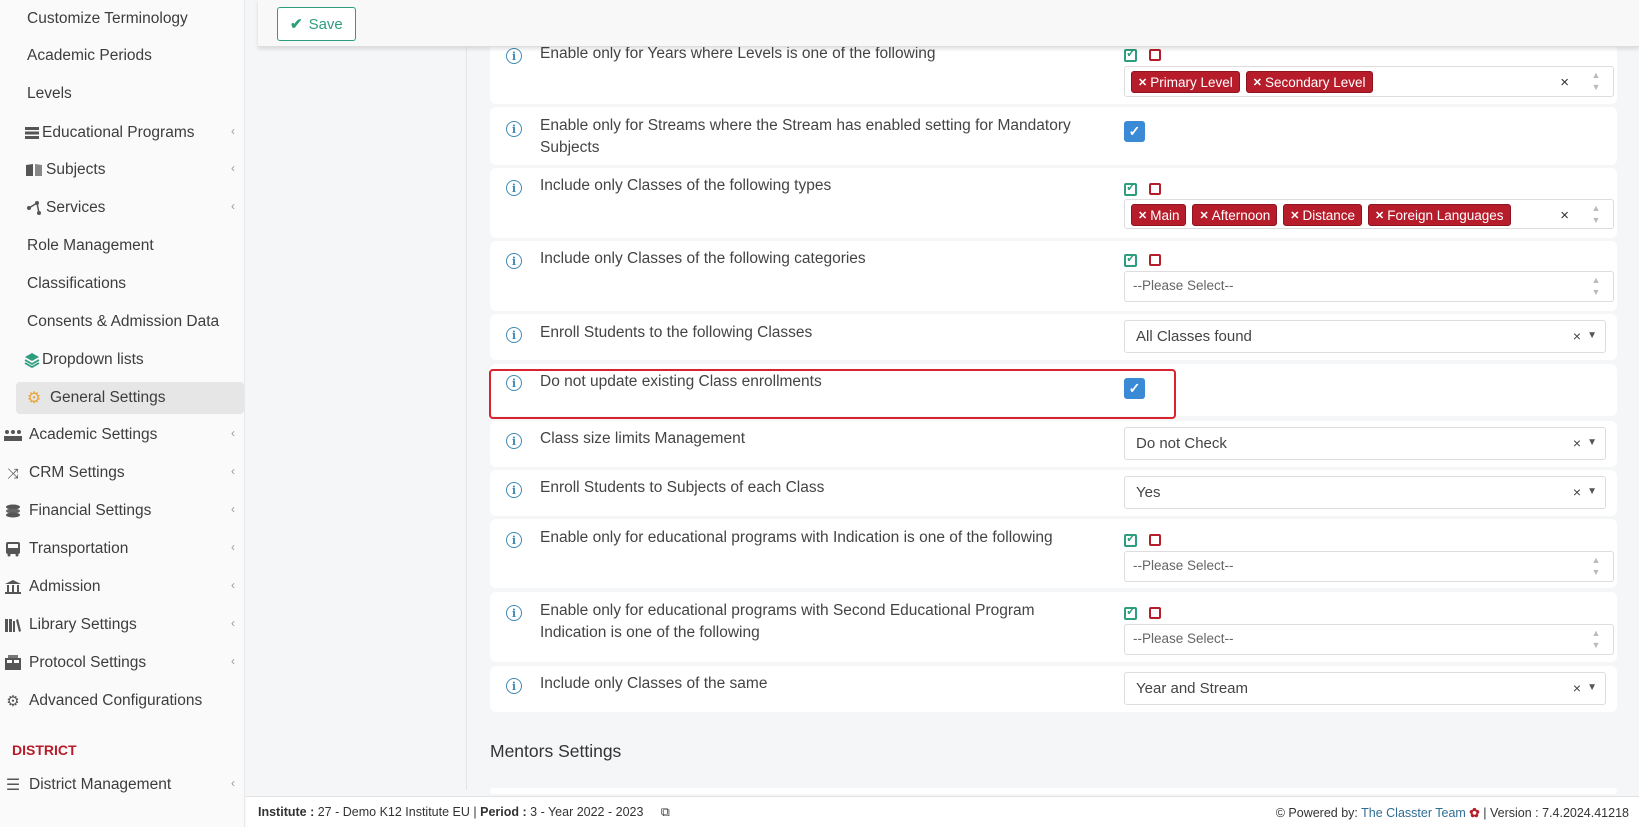 This screenshot has height=827, width=1639. Describe the element at coordinates (316, 24) in the screenshot. I see `save-button: ✔ Save` at that location.